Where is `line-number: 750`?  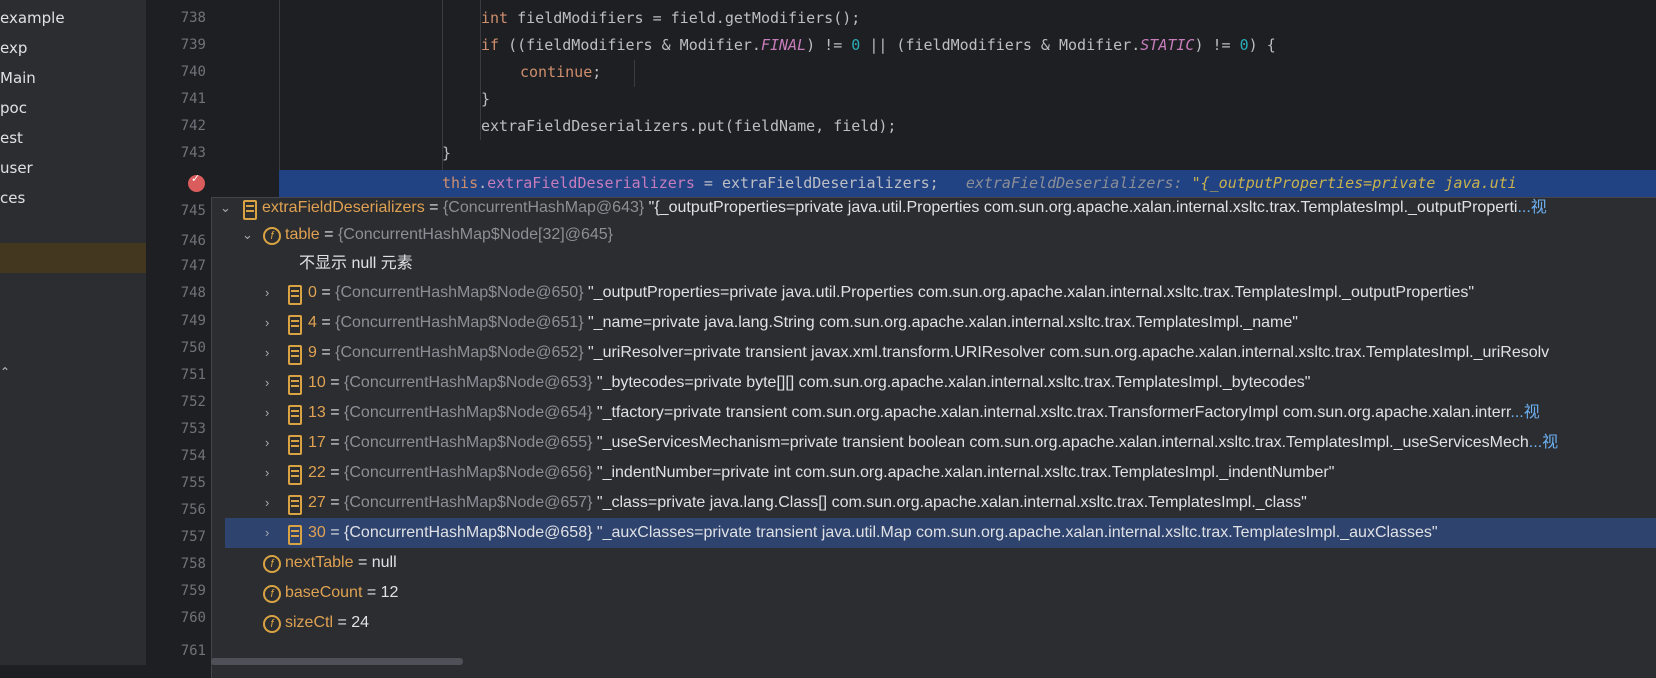 line-number: 750 is located at coordinates (193, 348).